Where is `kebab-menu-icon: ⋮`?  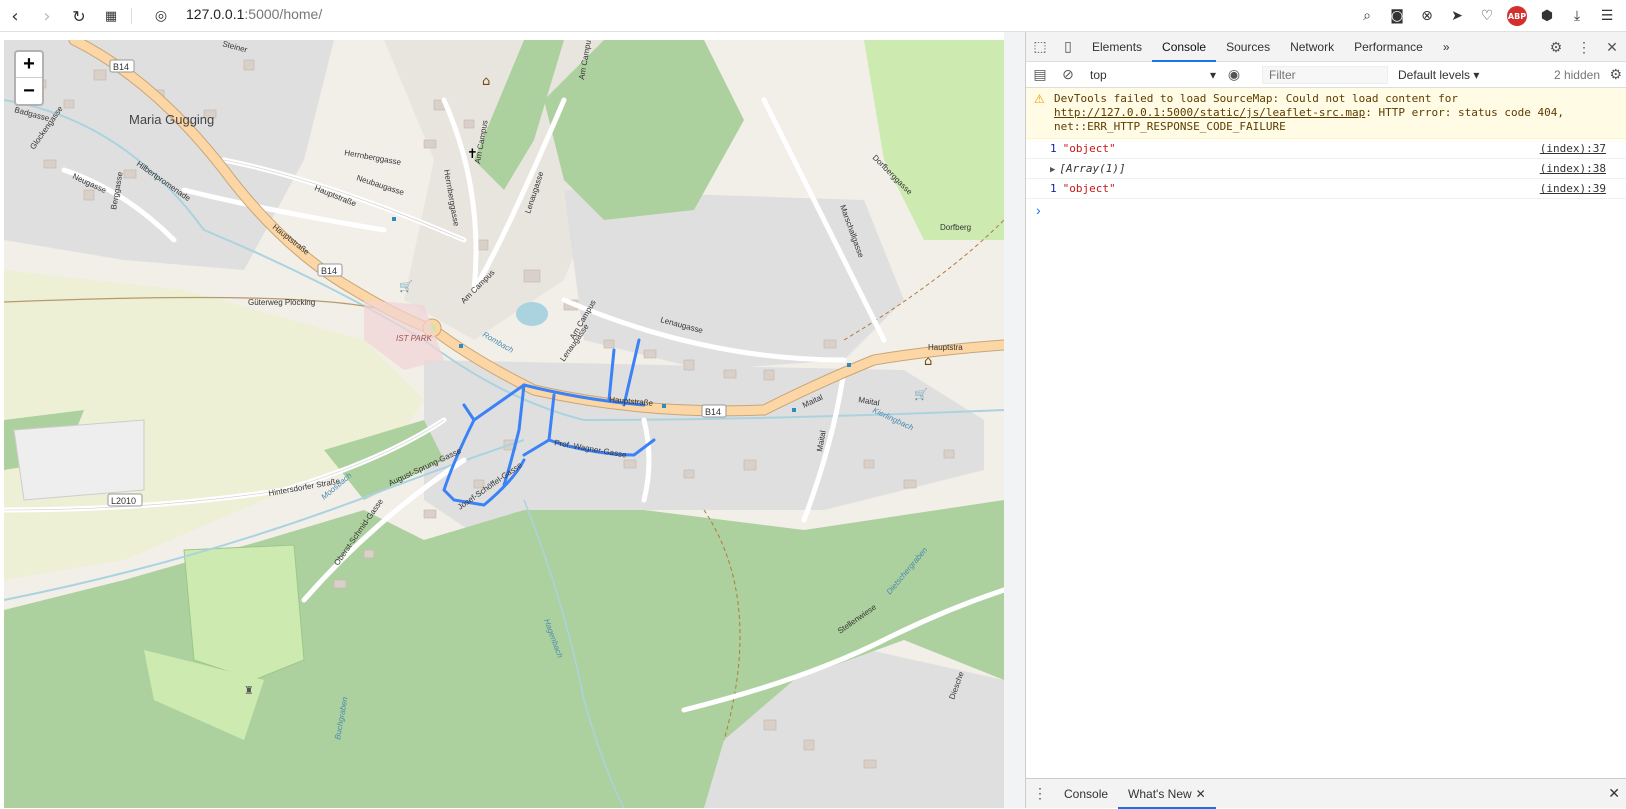 kebab-menu-icon: ⋮ is located at coordinates (1584, 47).